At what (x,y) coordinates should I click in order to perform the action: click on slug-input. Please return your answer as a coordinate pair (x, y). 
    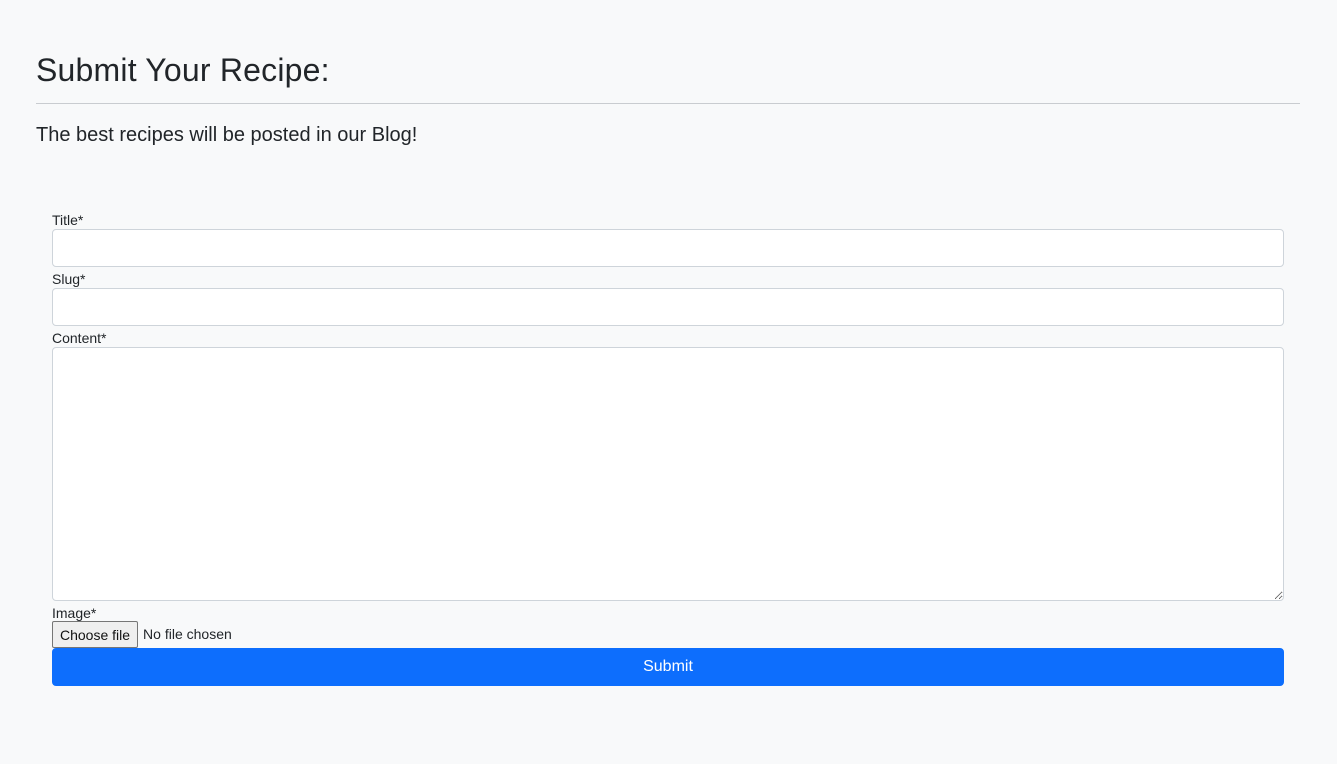
    Looking at the image, I should click on (668, 307).